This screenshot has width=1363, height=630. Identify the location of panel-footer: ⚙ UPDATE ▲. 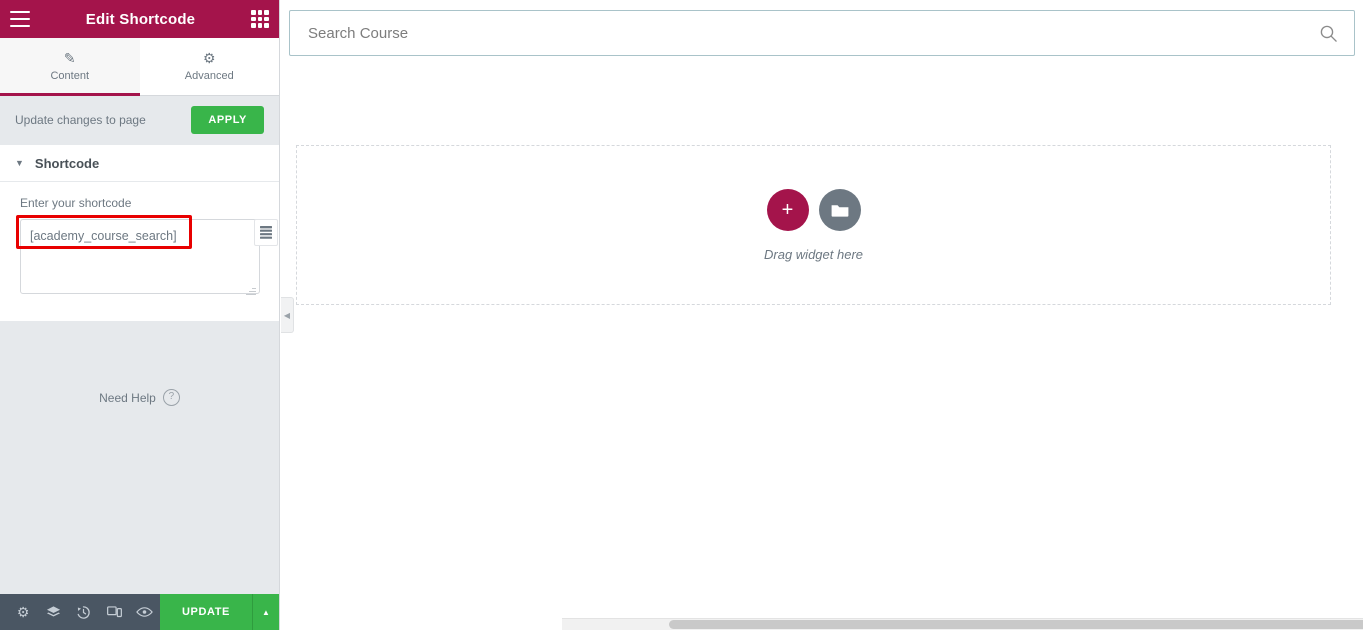
(139, 612).